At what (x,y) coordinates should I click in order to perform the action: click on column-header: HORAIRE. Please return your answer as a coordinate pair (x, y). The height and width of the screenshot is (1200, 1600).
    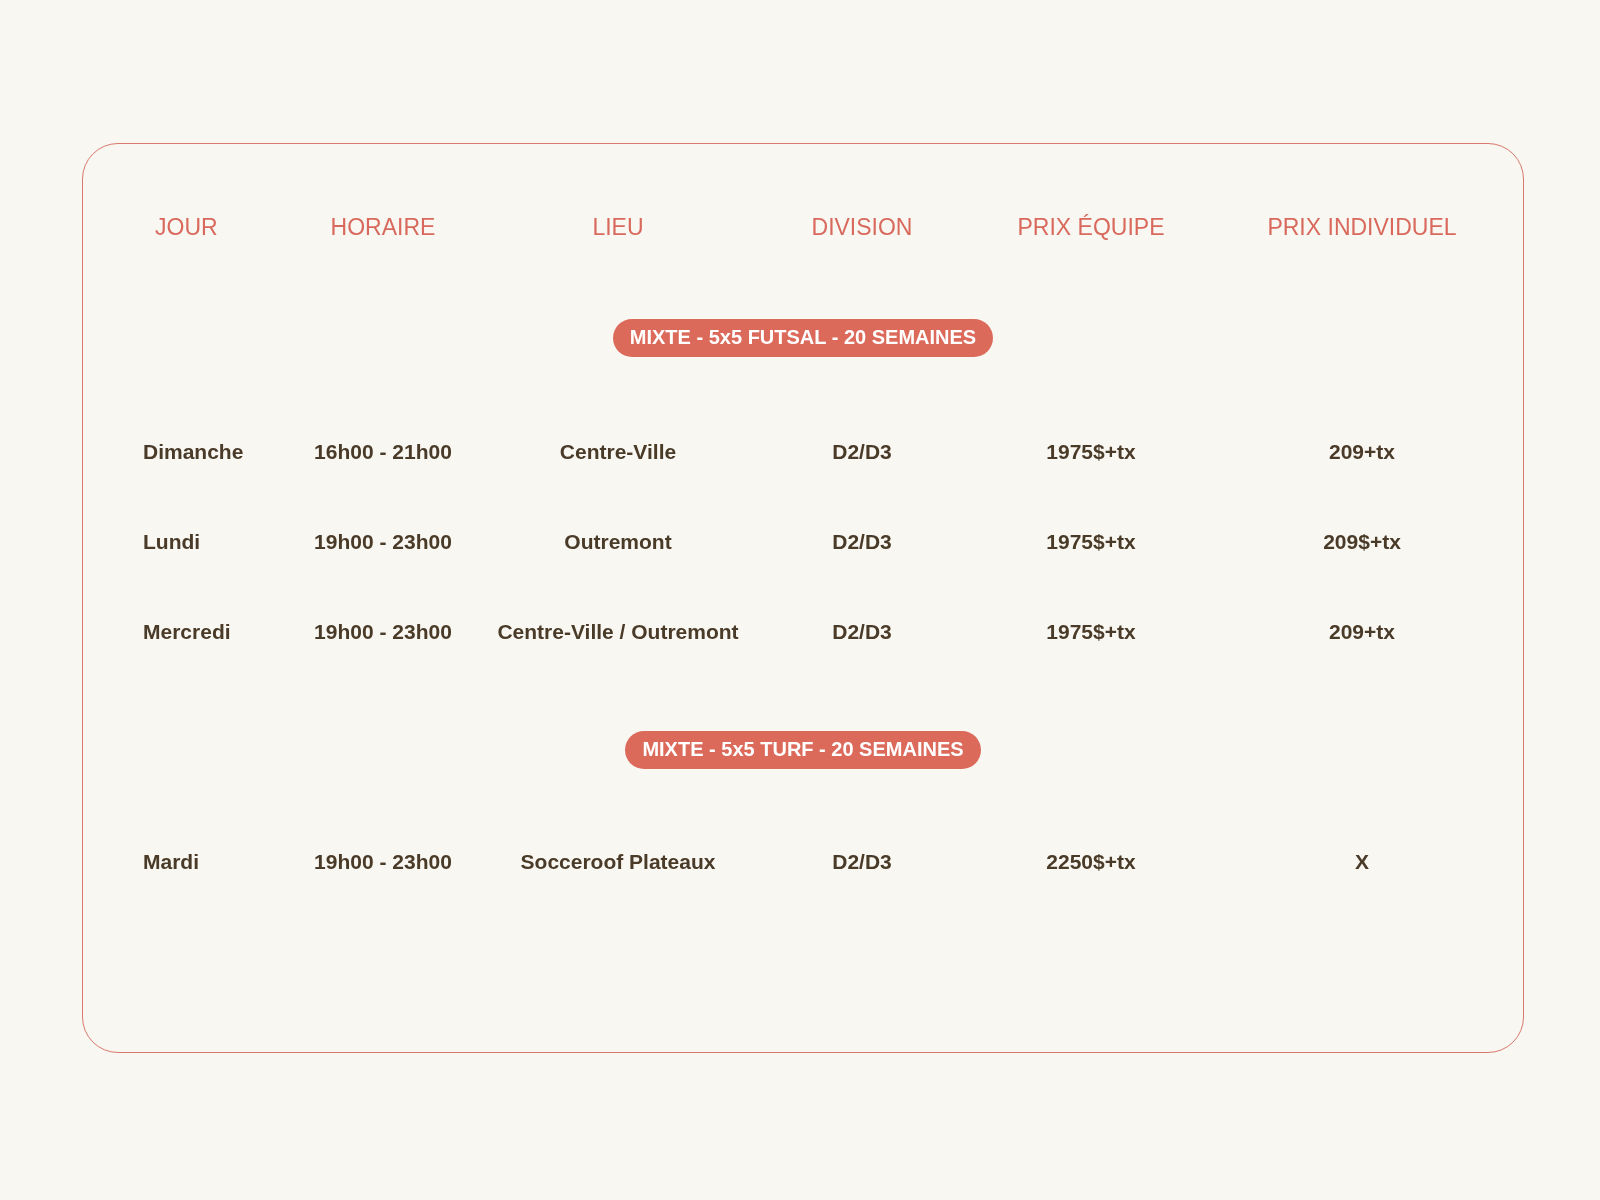
    Looking at the image, I should click on (383, 227).